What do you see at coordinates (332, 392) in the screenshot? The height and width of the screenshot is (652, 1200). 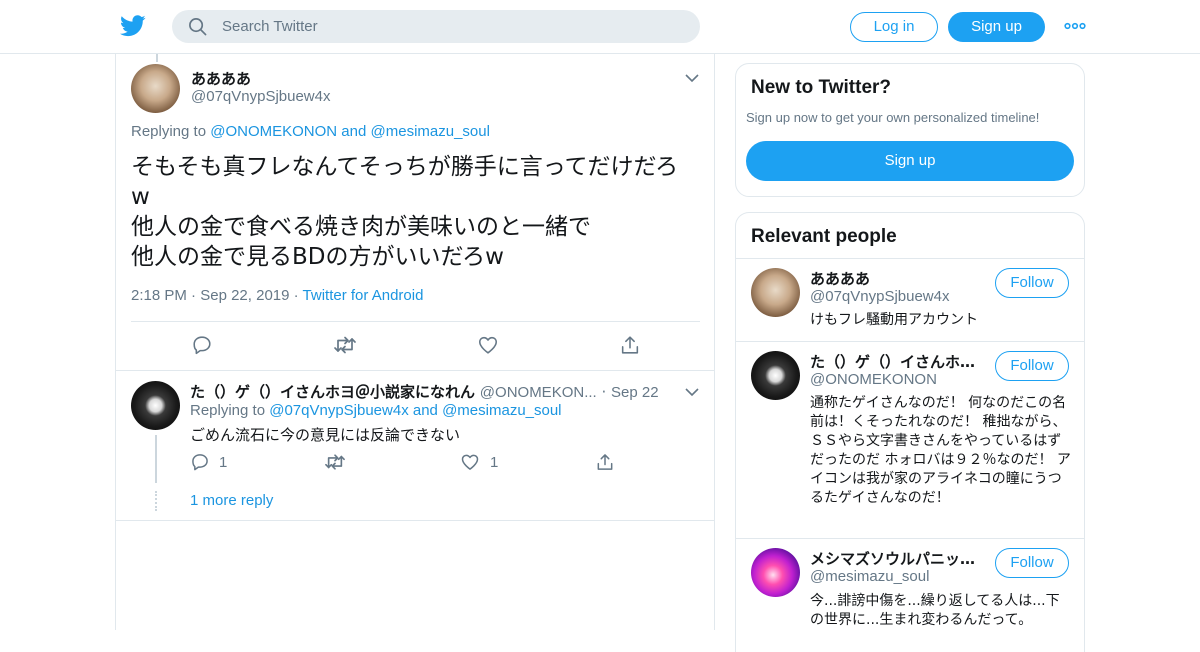 I see `reply-author-name: た（）ゲ（）イさんホヨ＠小説家になれん` at bounding box center [332, 392].